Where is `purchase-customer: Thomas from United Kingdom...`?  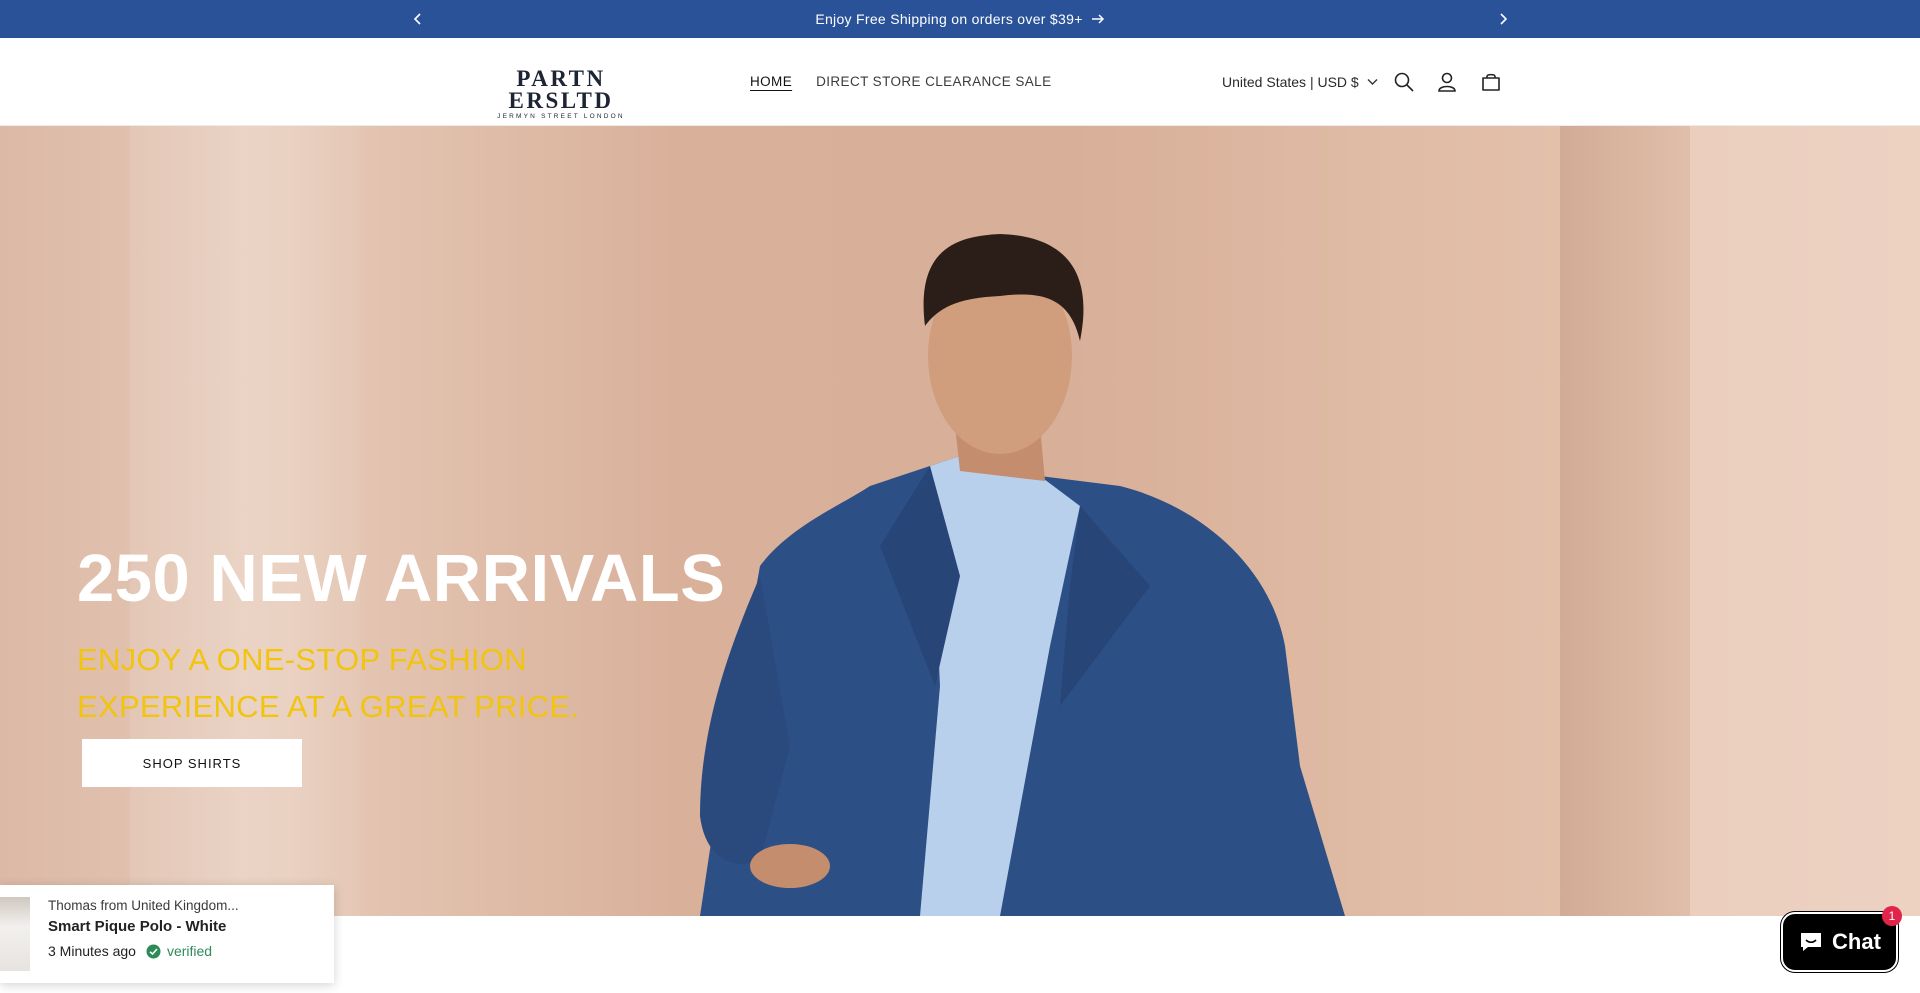 purchase-customer: Thomas from United Kingdom... is located at coordinates (143, 905).